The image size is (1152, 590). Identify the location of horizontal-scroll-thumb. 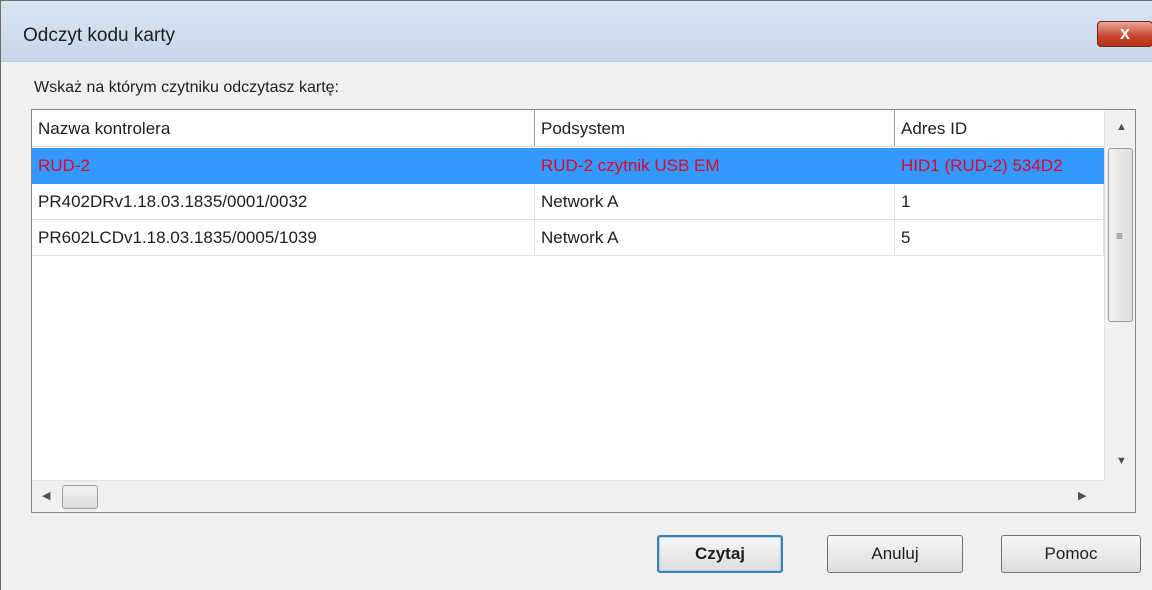
(80, 497).